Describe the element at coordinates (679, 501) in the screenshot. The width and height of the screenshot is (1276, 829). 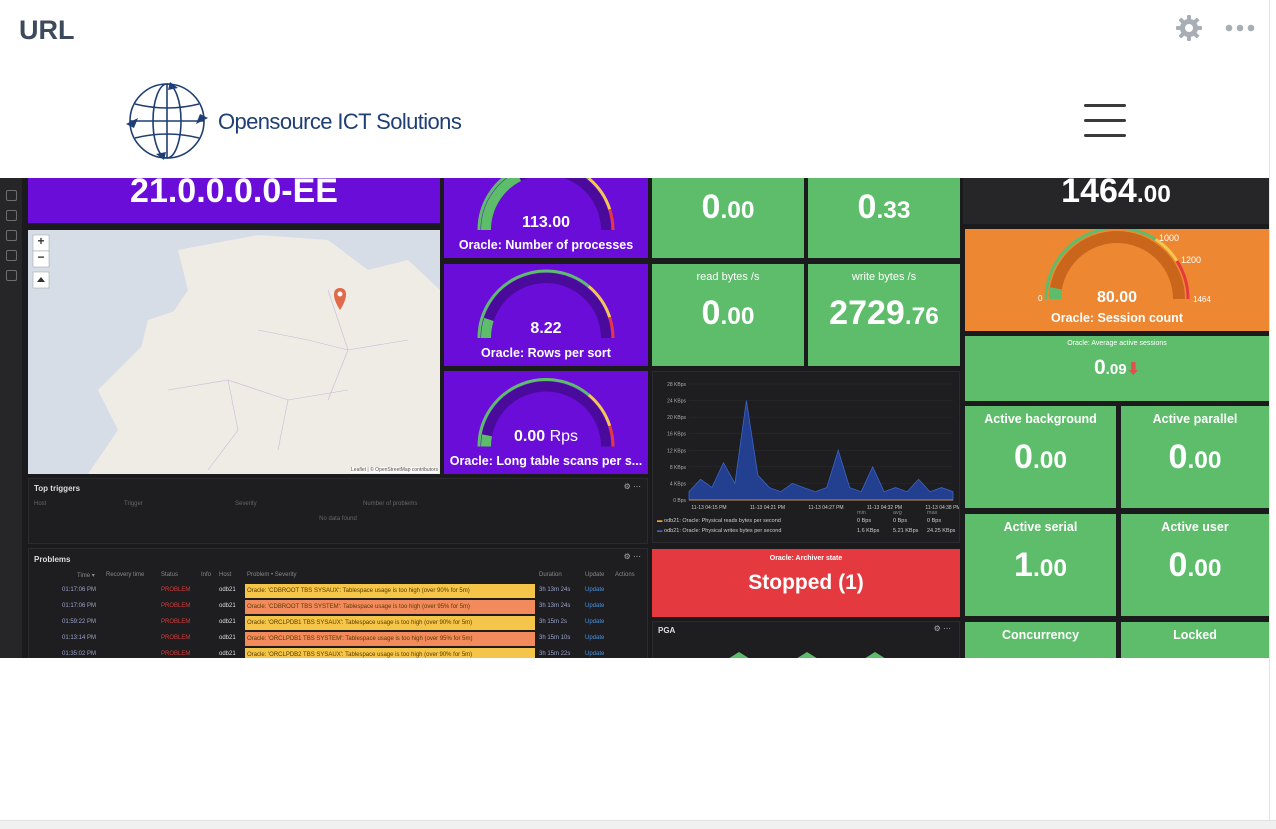
I see `y-tick-label: 0 Bps` at that location.